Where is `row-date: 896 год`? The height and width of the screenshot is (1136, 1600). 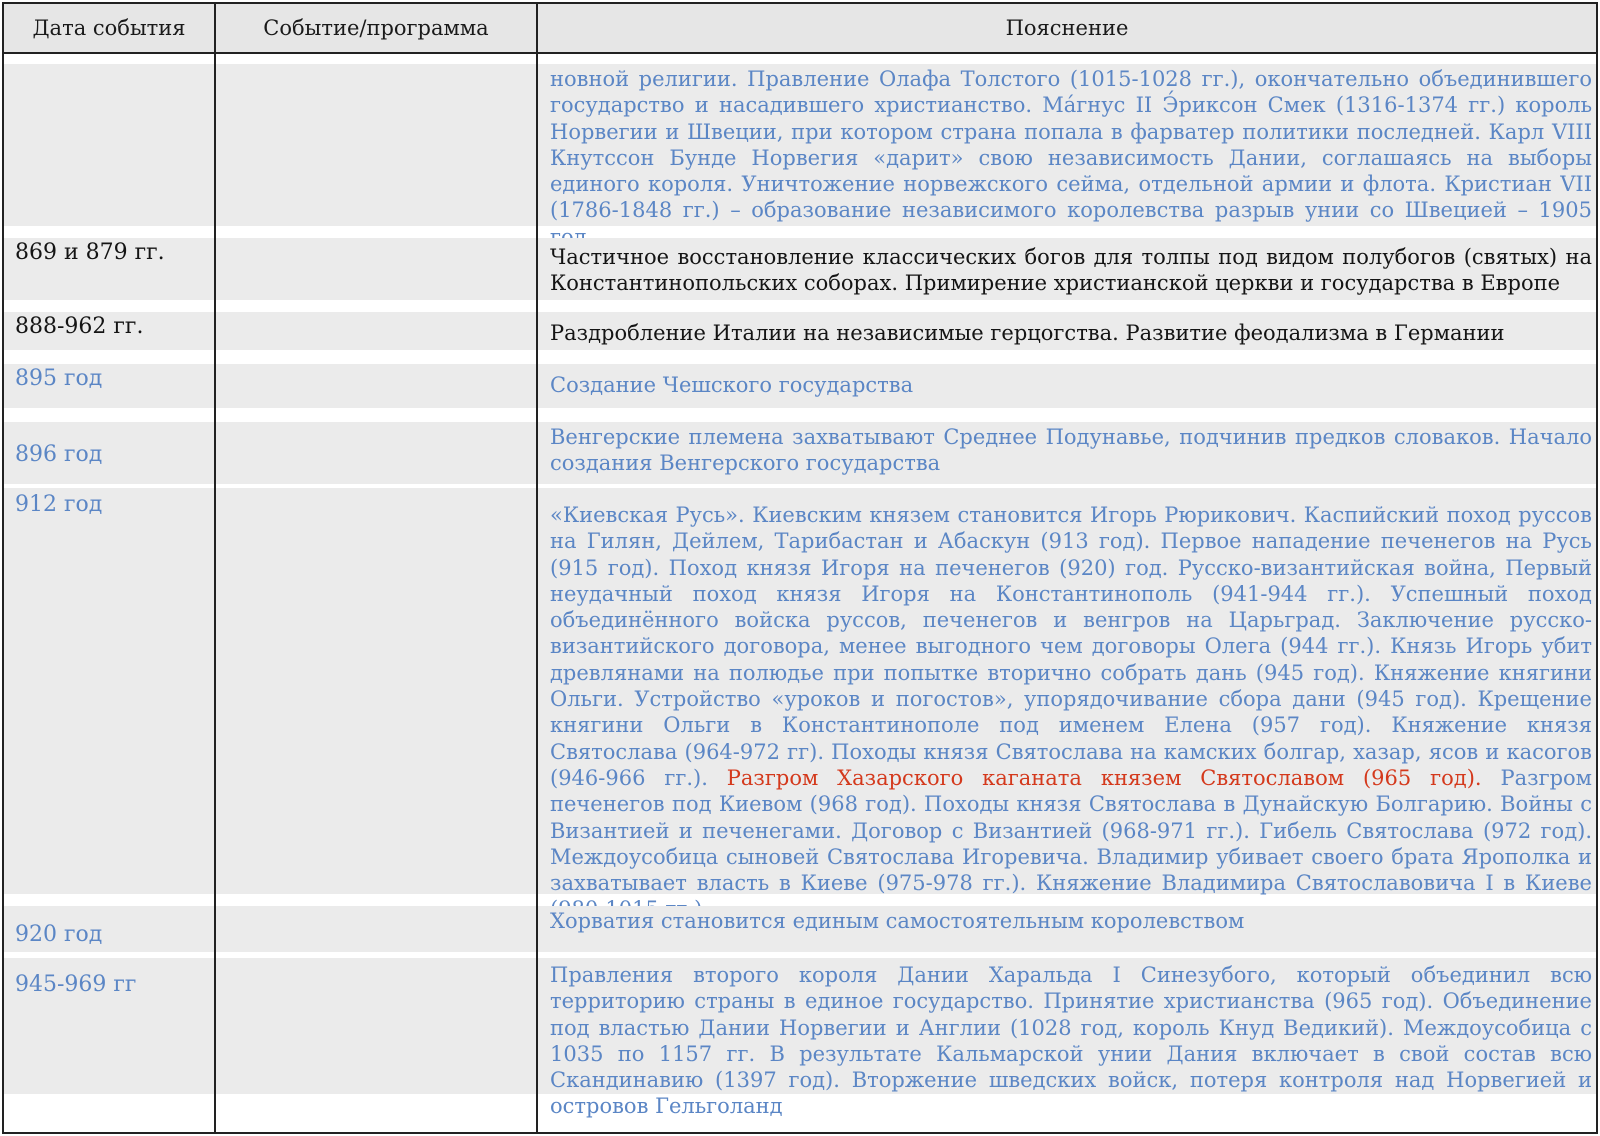 row-date: 896 год is located at coordinates (59, 454).